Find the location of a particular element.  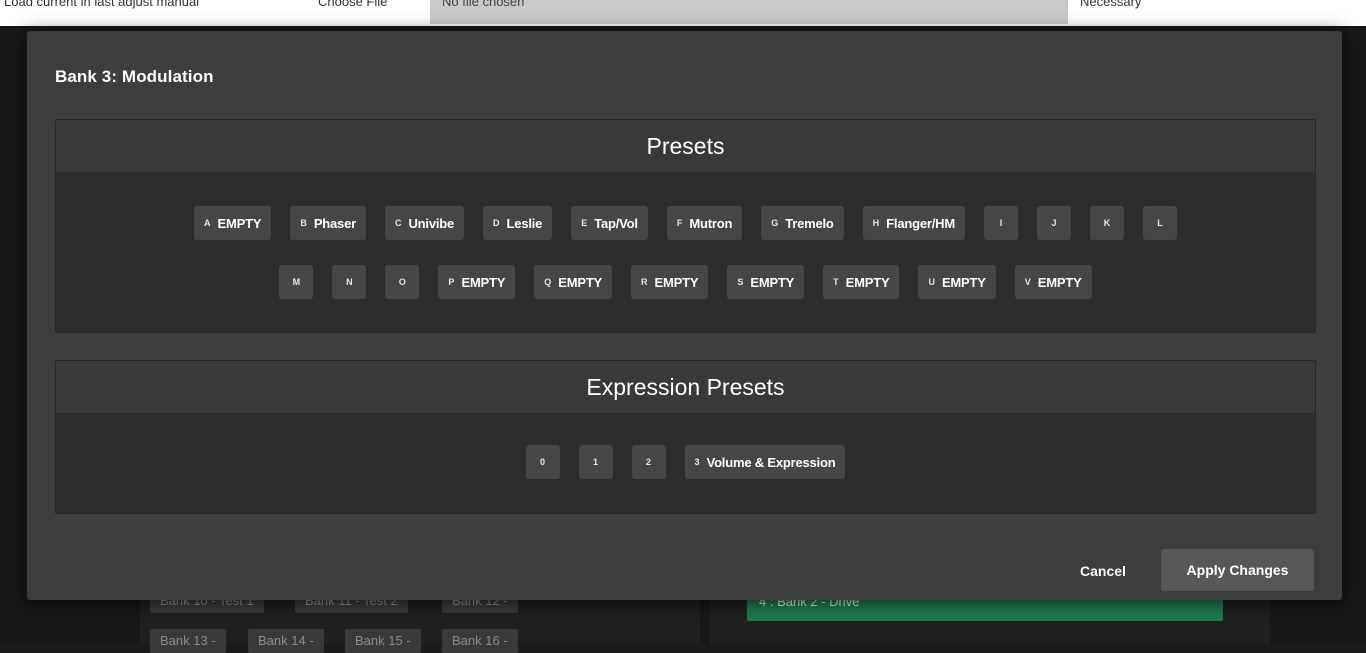

preset-key: J is located at coordinates (1054, 223).